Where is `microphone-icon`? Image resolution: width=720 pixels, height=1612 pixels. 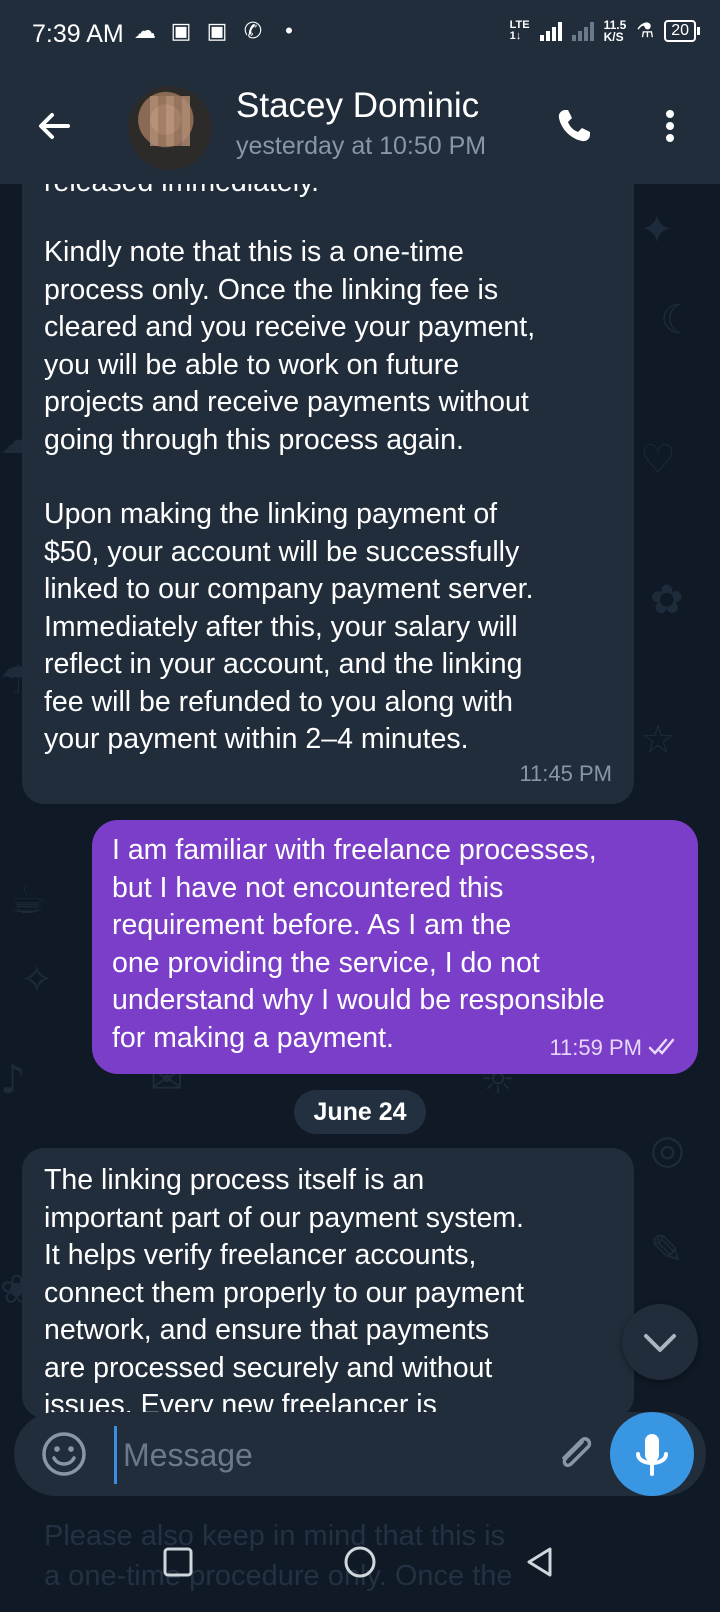
microphone-icon is located at coordinates (652, 1455).